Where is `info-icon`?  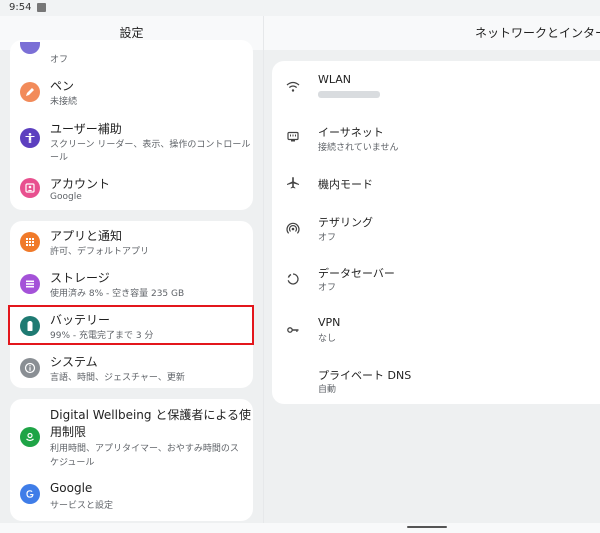 info-icon is located at coordinates (30, 368).